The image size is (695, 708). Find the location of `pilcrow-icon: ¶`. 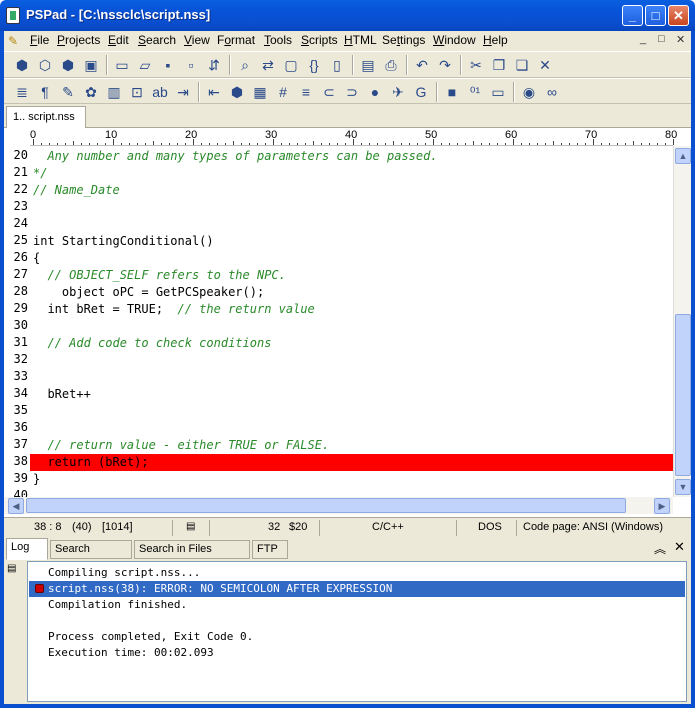

pilcrow-icon: ¶ is located at coordinates (45, 92).